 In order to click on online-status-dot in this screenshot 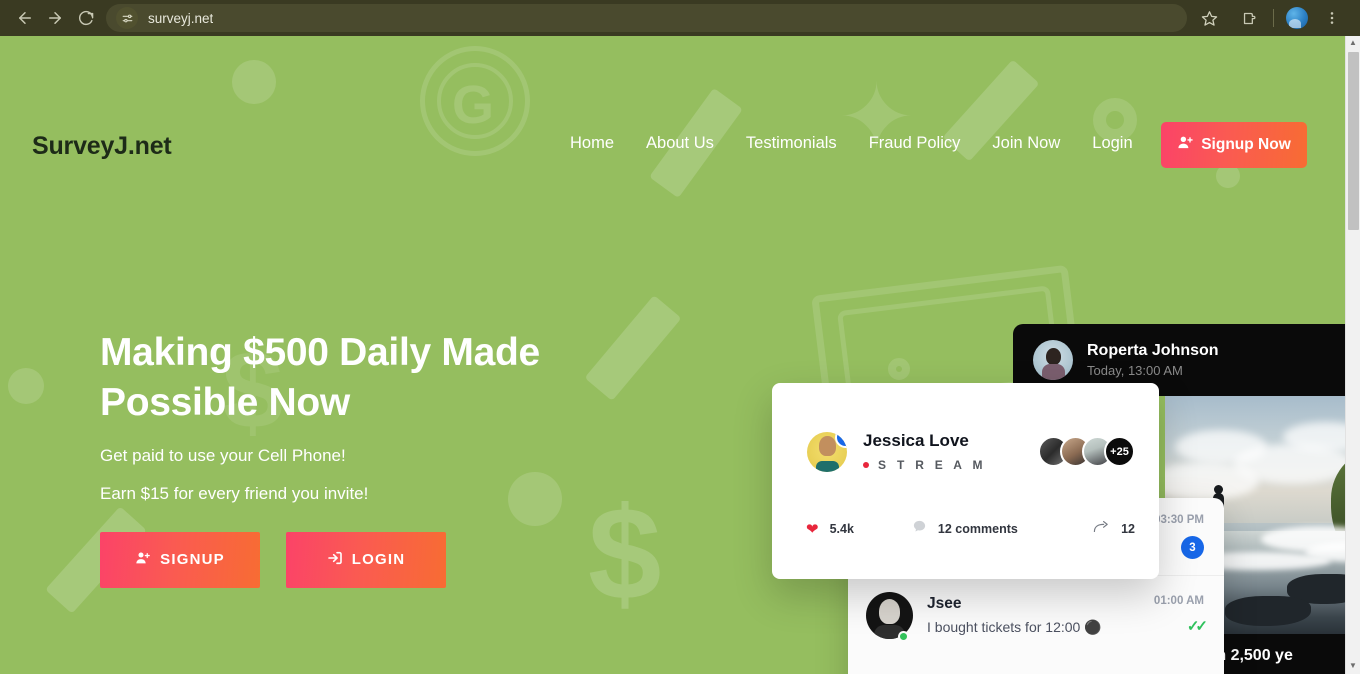, I will do `click(903, 636)`.